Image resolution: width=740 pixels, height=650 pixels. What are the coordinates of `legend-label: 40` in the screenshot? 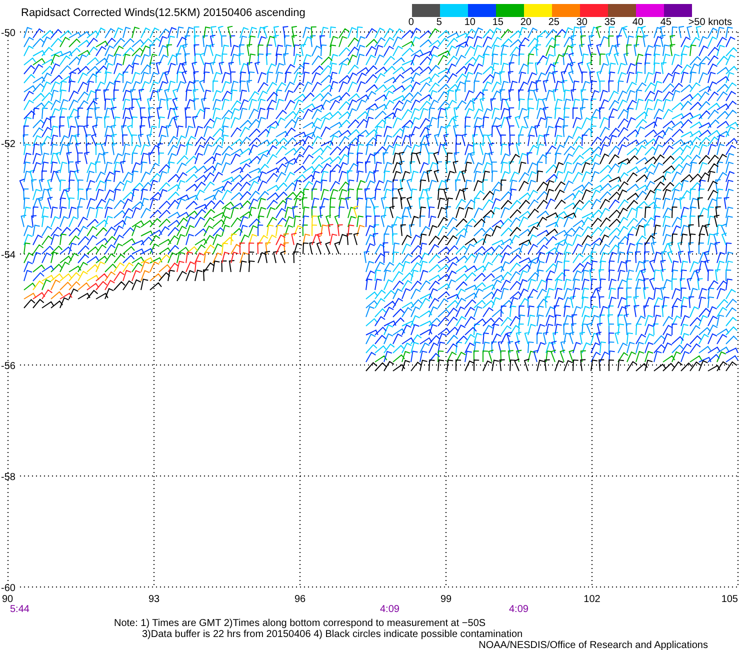 It's located at (638, 22).